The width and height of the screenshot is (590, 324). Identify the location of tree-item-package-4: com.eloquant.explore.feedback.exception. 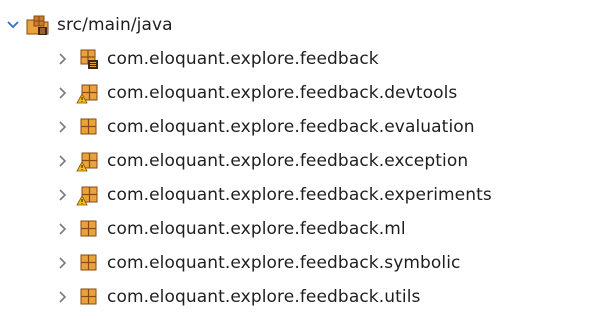
(262, 161).